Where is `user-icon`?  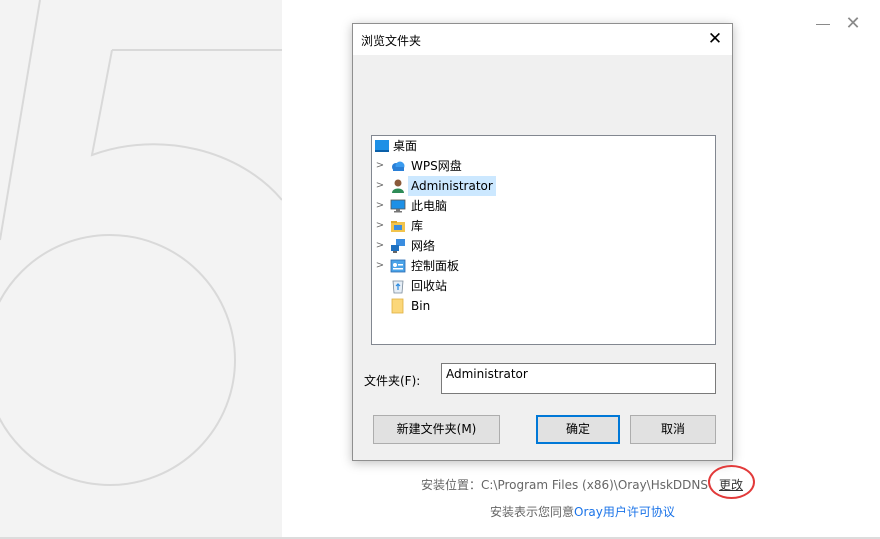
user-icon is located at coordinates (398, 186).